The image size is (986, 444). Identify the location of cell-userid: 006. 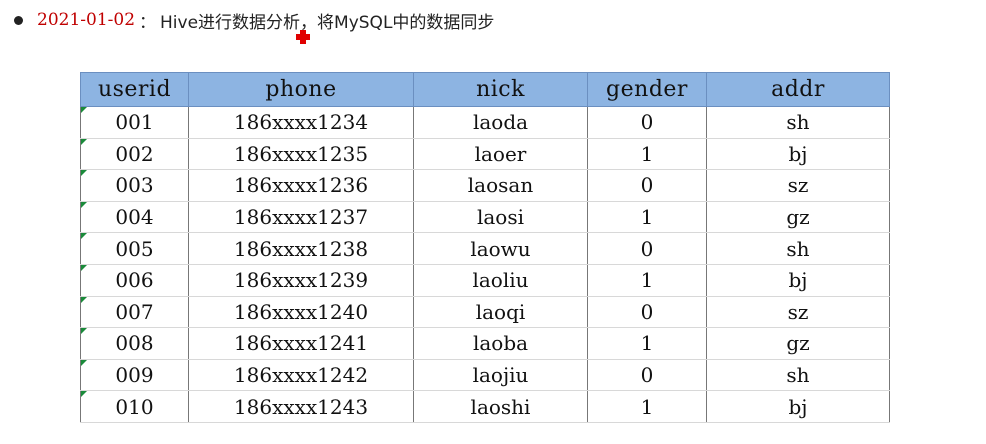
(134, 280).